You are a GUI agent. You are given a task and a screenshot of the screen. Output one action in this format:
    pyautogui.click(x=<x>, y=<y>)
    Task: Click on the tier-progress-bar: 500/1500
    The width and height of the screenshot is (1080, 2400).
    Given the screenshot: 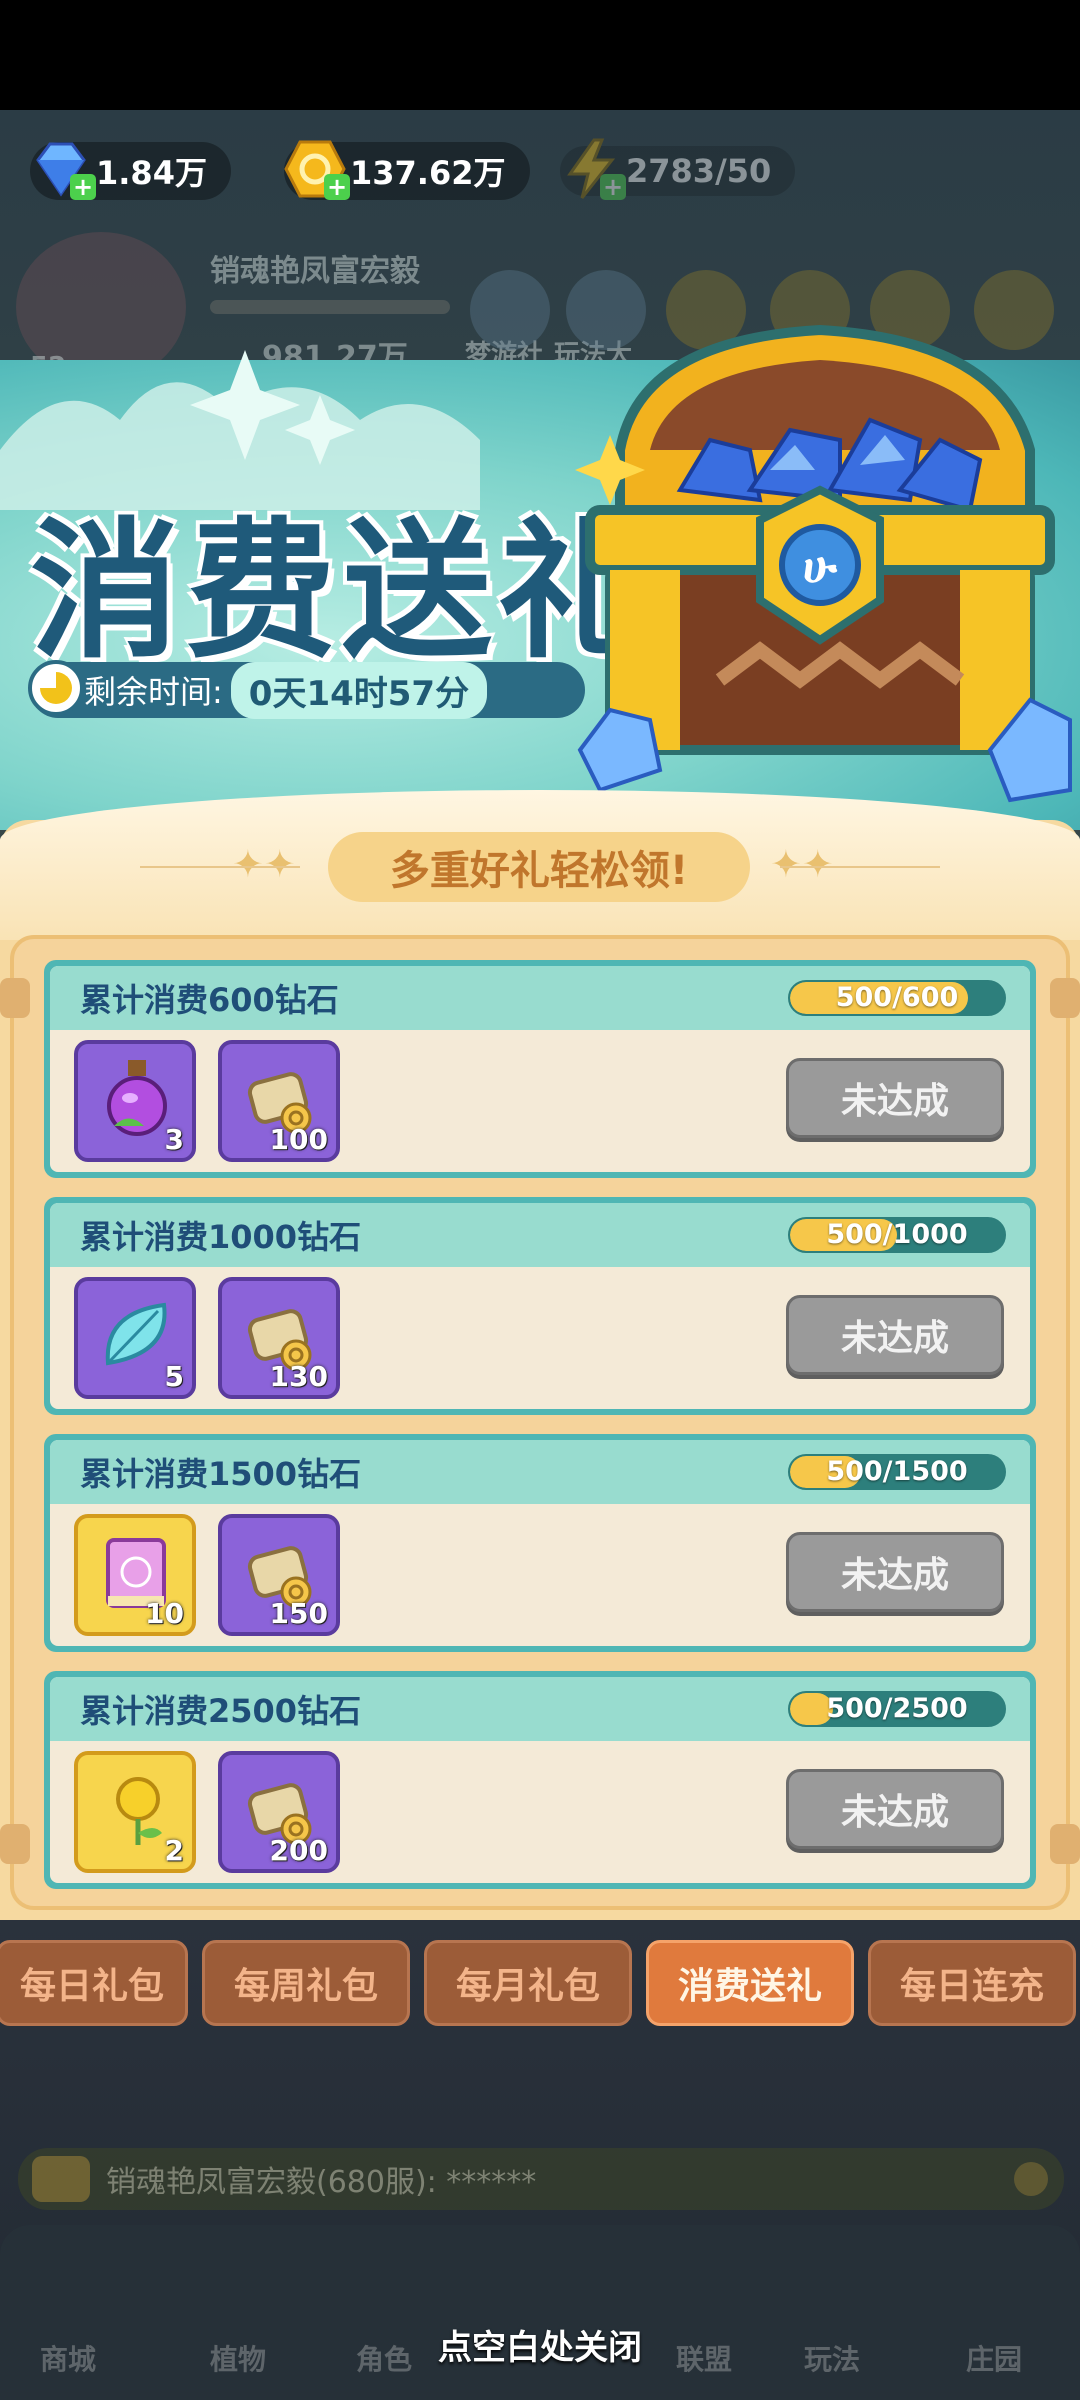 What is the action you would take?
    pyautogui.click(x=897, y=1472)
    